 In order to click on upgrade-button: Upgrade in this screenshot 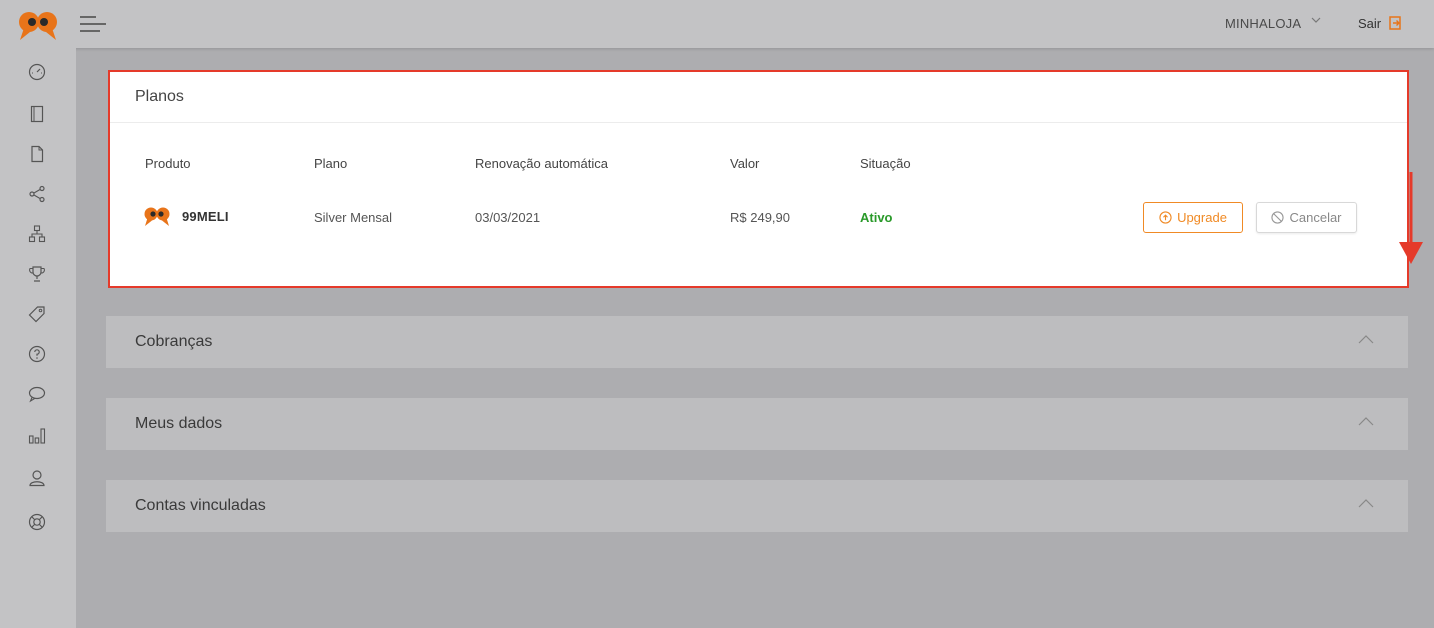, I will do `click(1193, 217)`.